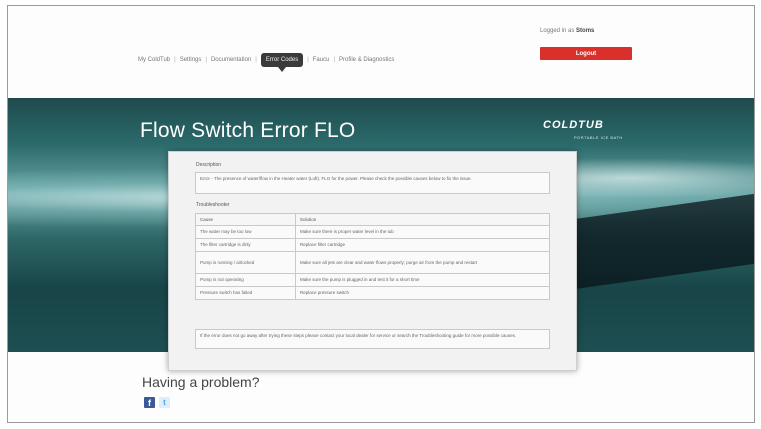  What do you see at coordinates (282, 62) in the screenshot?
I see `nav-error-codes: Error Codes` at bounding box center [282, 62].